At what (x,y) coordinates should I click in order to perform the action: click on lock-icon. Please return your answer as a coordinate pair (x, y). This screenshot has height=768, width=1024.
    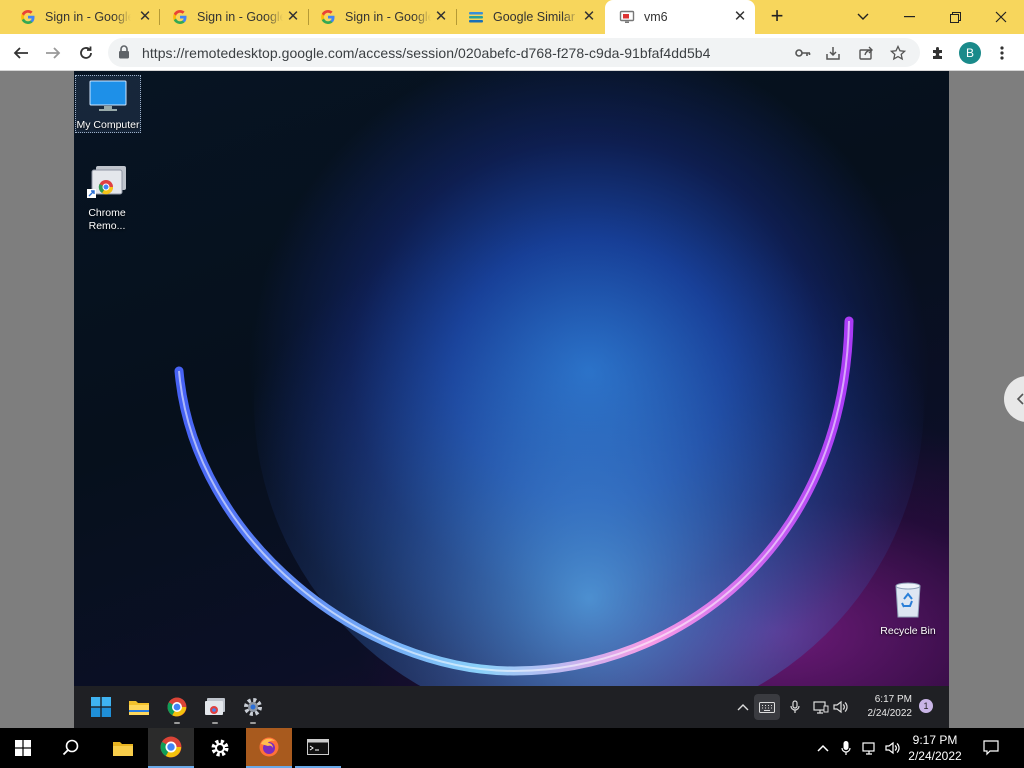
    Looking at the image, I should click on (124, 54).